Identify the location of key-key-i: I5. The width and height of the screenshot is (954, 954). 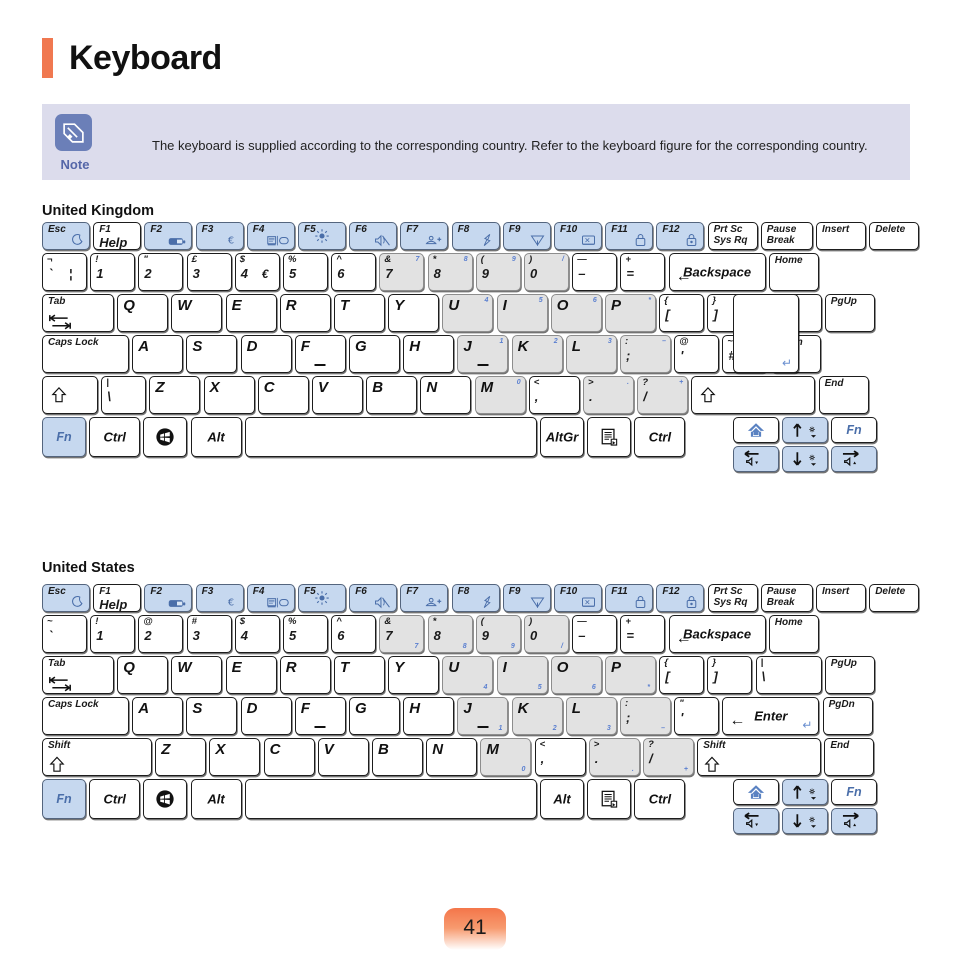
(522, 675).